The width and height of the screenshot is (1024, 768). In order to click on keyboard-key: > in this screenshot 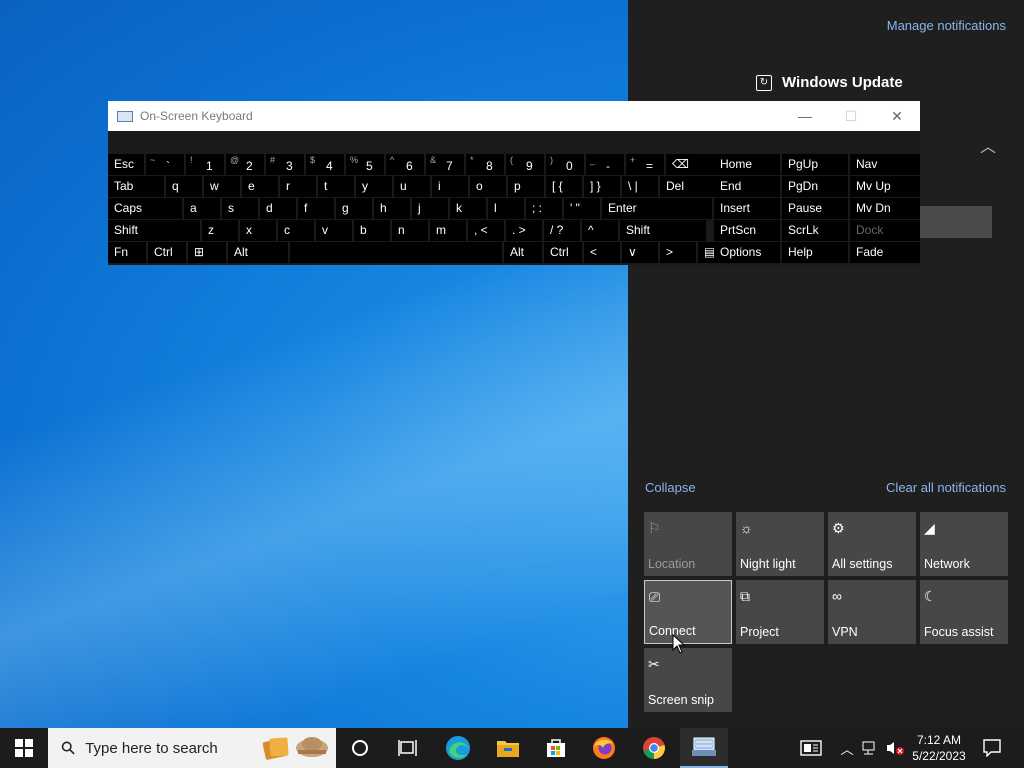, I will do `click(678, 252)`.